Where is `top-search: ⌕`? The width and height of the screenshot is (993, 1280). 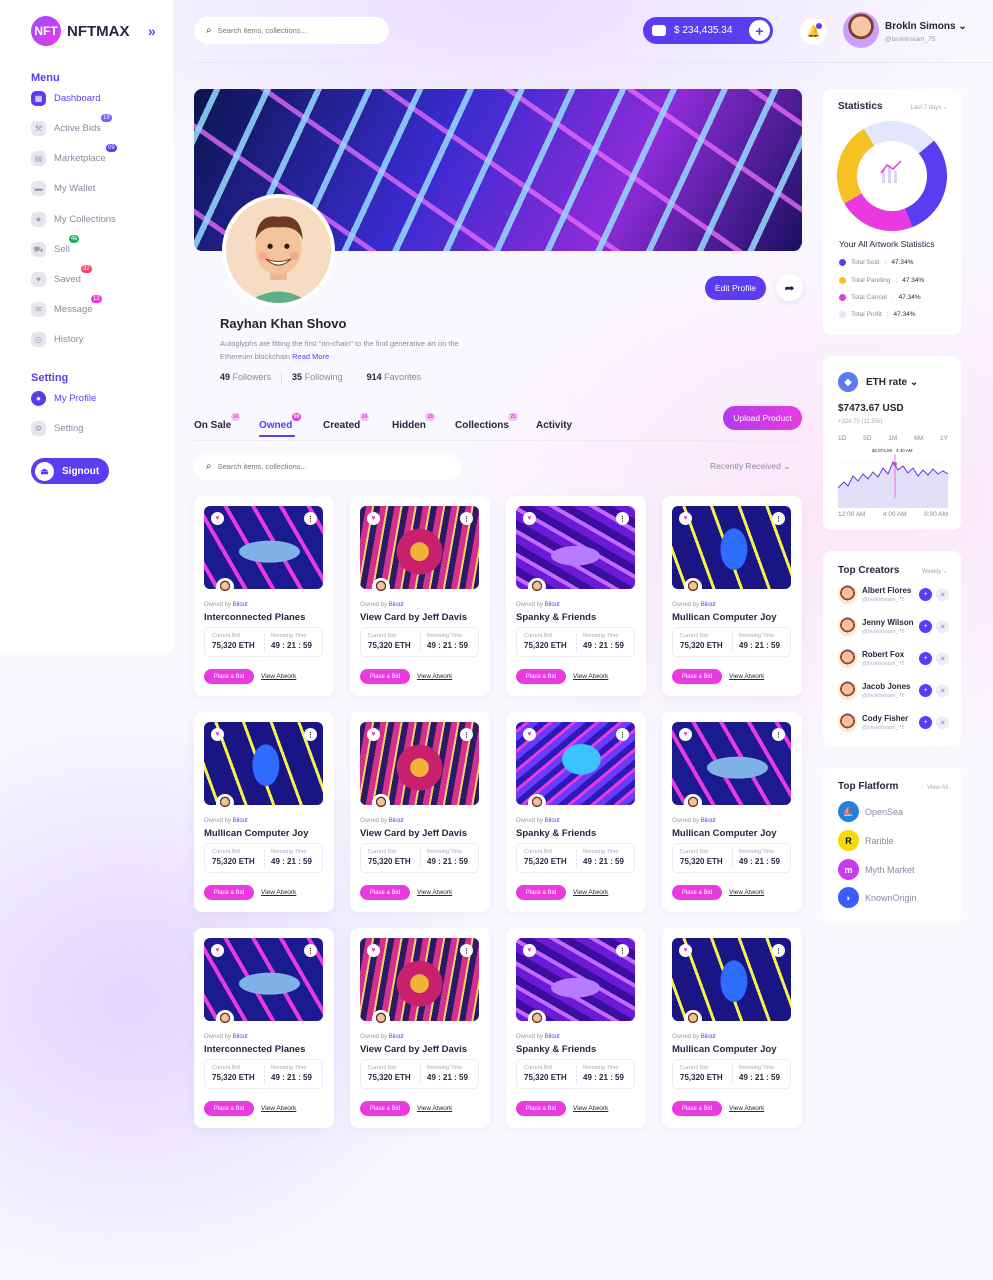
top-search: ⌕ is located at coordinates (291, 30).